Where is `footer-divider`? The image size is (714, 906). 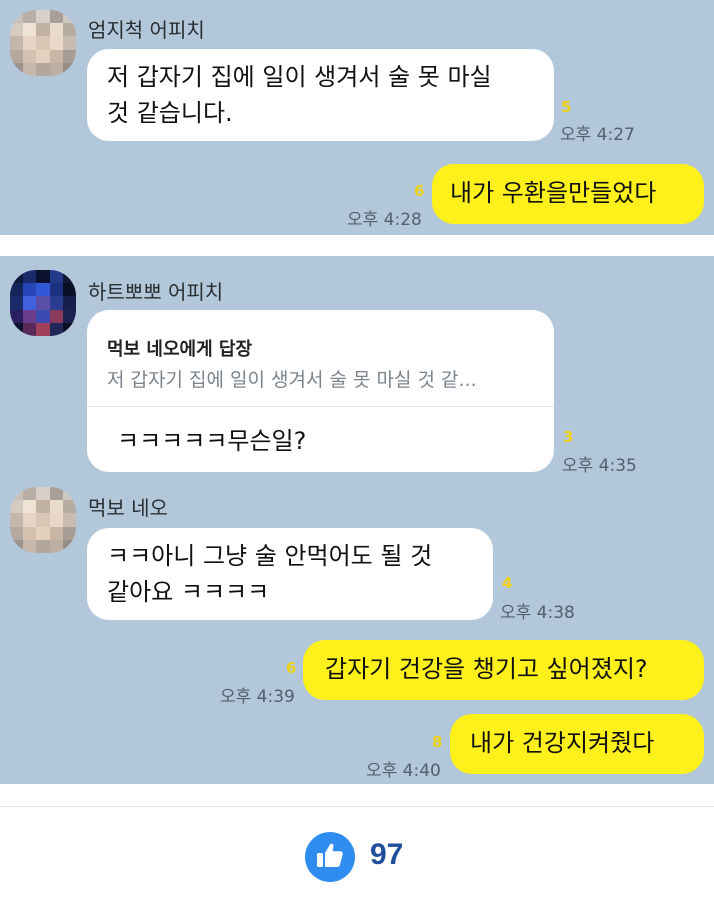
footer-divider is located at coordinates (357, 806).